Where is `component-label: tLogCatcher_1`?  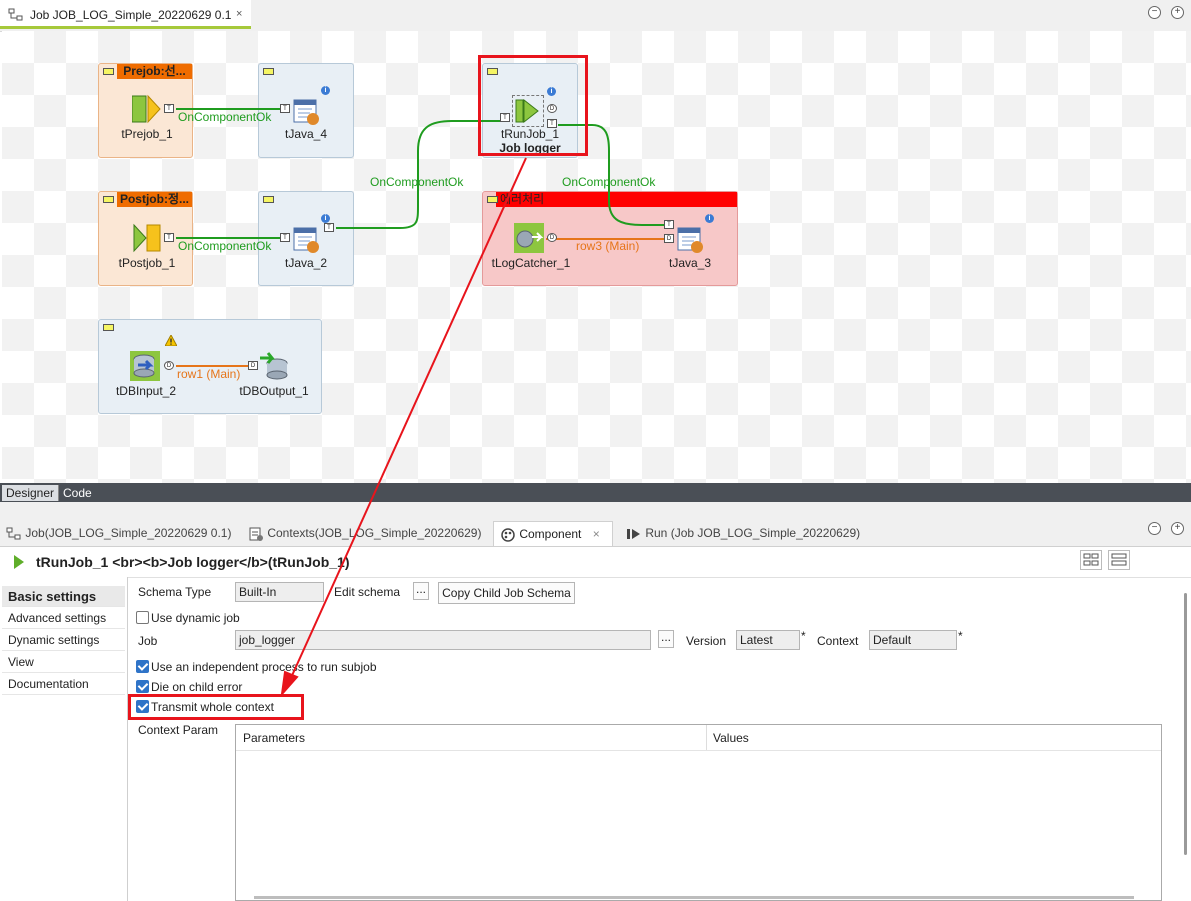
component-label: tLogCatcher_1 is located at coordinates (531, 263).